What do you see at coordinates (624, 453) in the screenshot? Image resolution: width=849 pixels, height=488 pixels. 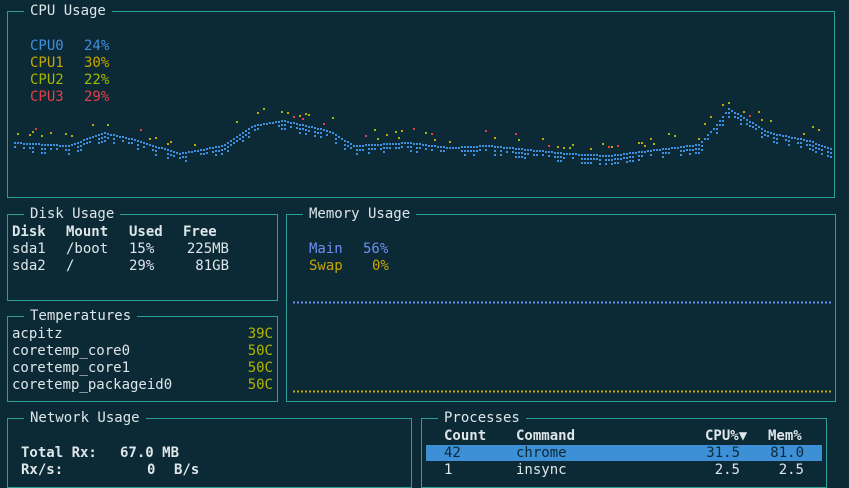 I see `process-row-selected: 42 chrome 31.5 81.0` at bounding box center [624, 453].